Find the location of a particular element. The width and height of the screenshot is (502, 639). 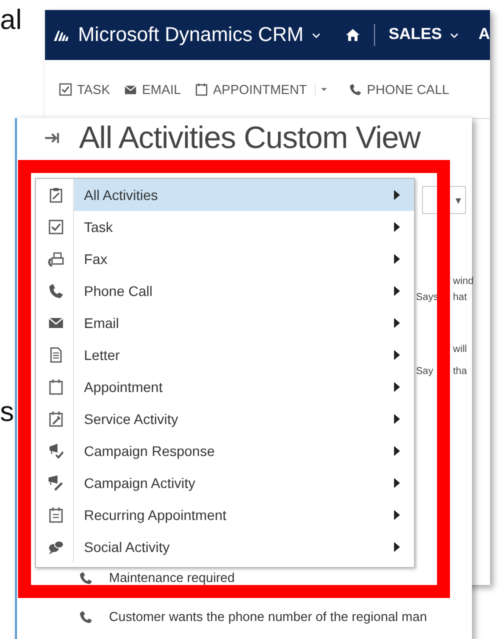

partial-text: al is located at coordinates (11, 20).